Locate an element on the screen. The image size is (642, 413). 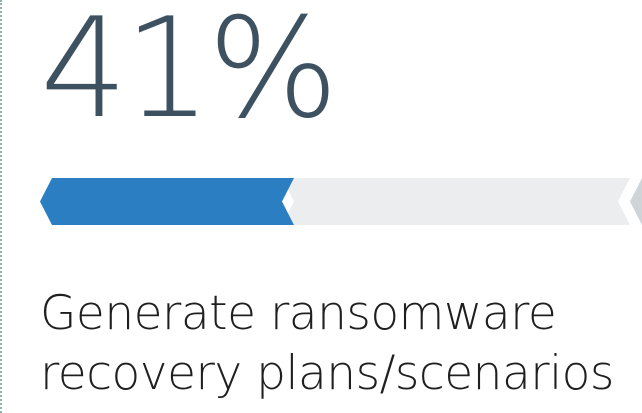
progress-bar-graphic is located at coordinates (341, 201).